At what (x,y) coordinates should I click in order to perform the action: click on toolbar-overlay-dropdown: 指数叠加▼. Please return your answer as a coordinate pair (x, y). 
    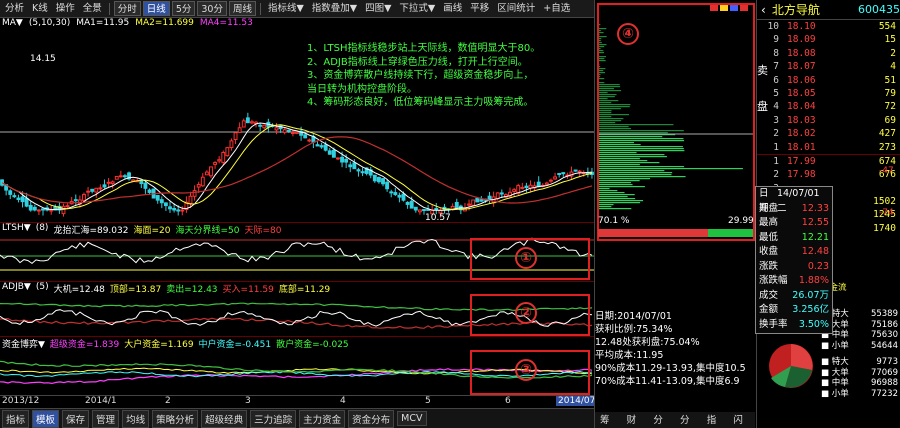
    Looking at the image, I should click on (334, 8).